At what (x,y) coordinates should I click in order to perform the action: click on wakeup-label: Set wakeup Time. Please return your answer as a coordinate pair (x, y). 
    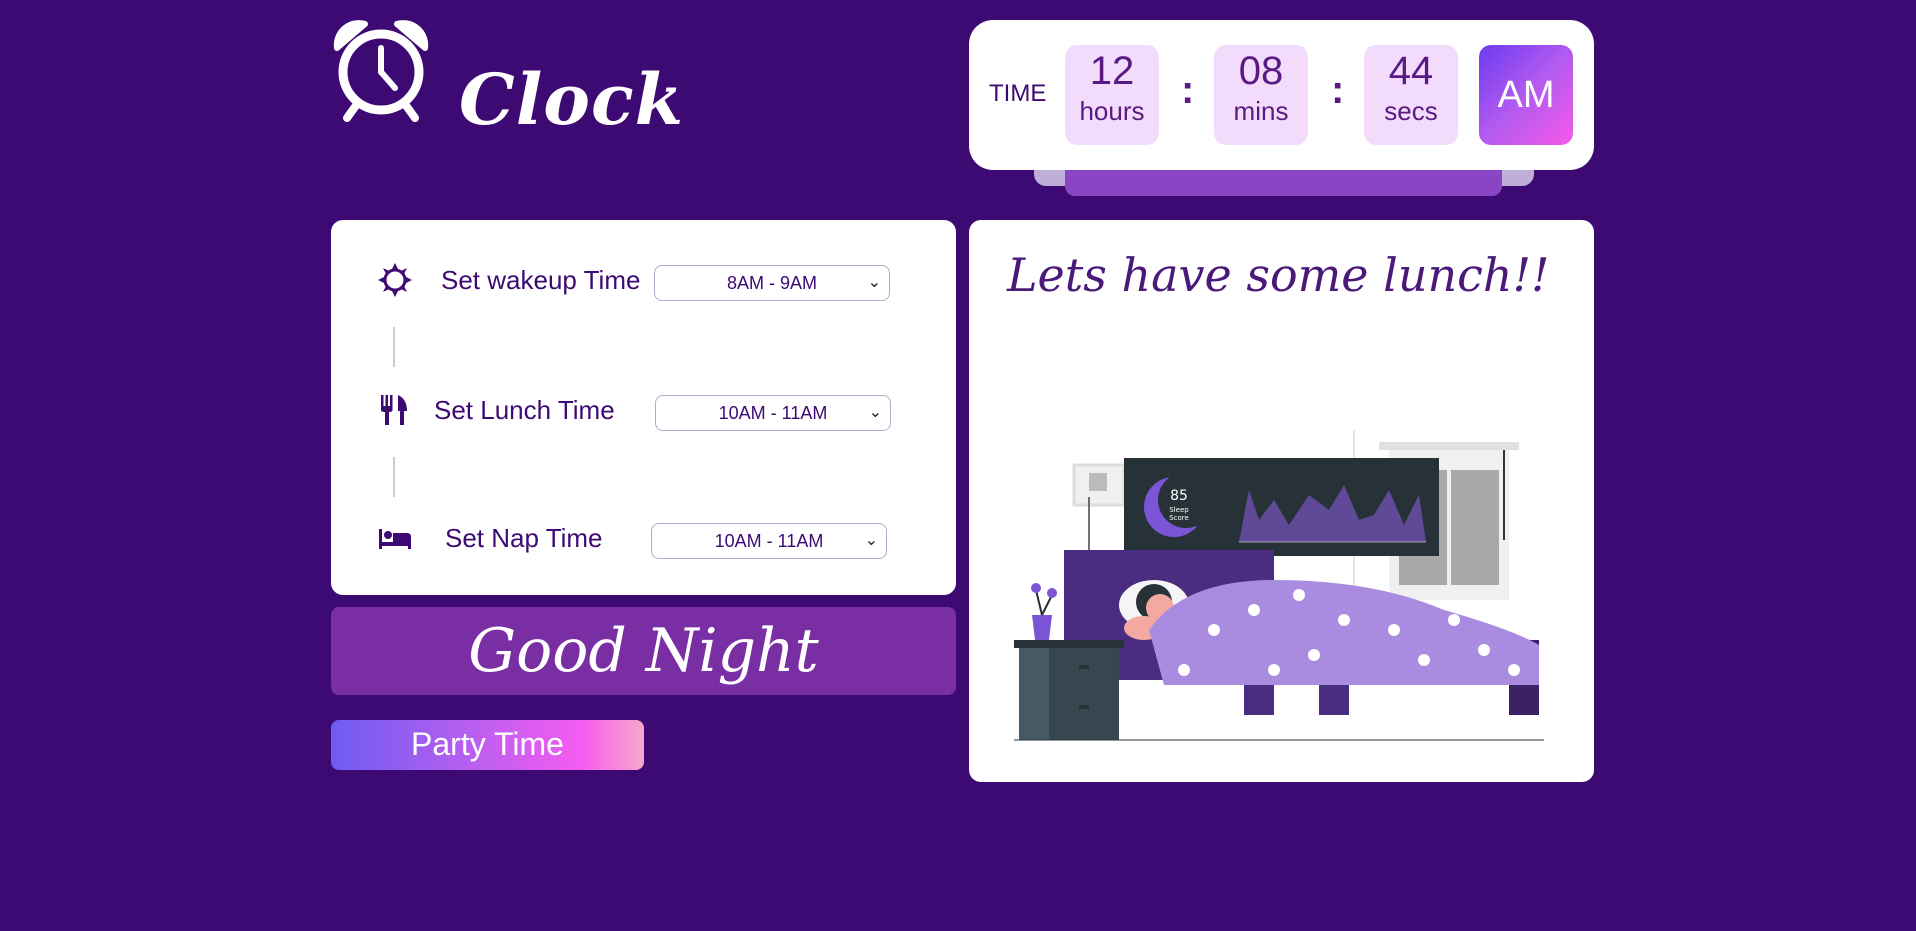
    Looking at the image, I should click on (541, 280).